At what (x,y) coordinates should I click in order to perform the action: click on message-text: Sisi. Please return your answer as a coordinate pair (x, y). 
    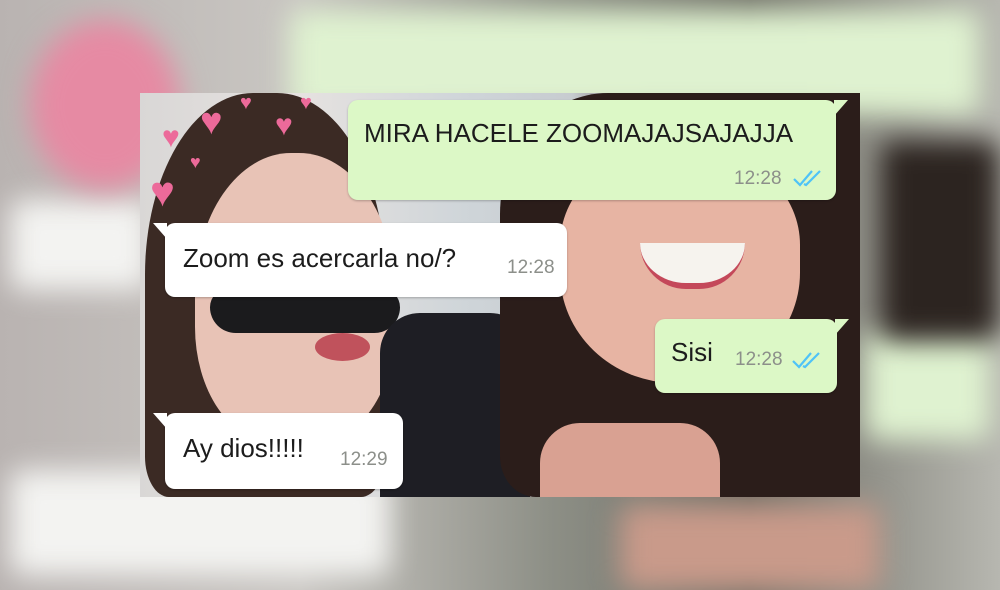
    Looking at the image, I should click on (692, 352).